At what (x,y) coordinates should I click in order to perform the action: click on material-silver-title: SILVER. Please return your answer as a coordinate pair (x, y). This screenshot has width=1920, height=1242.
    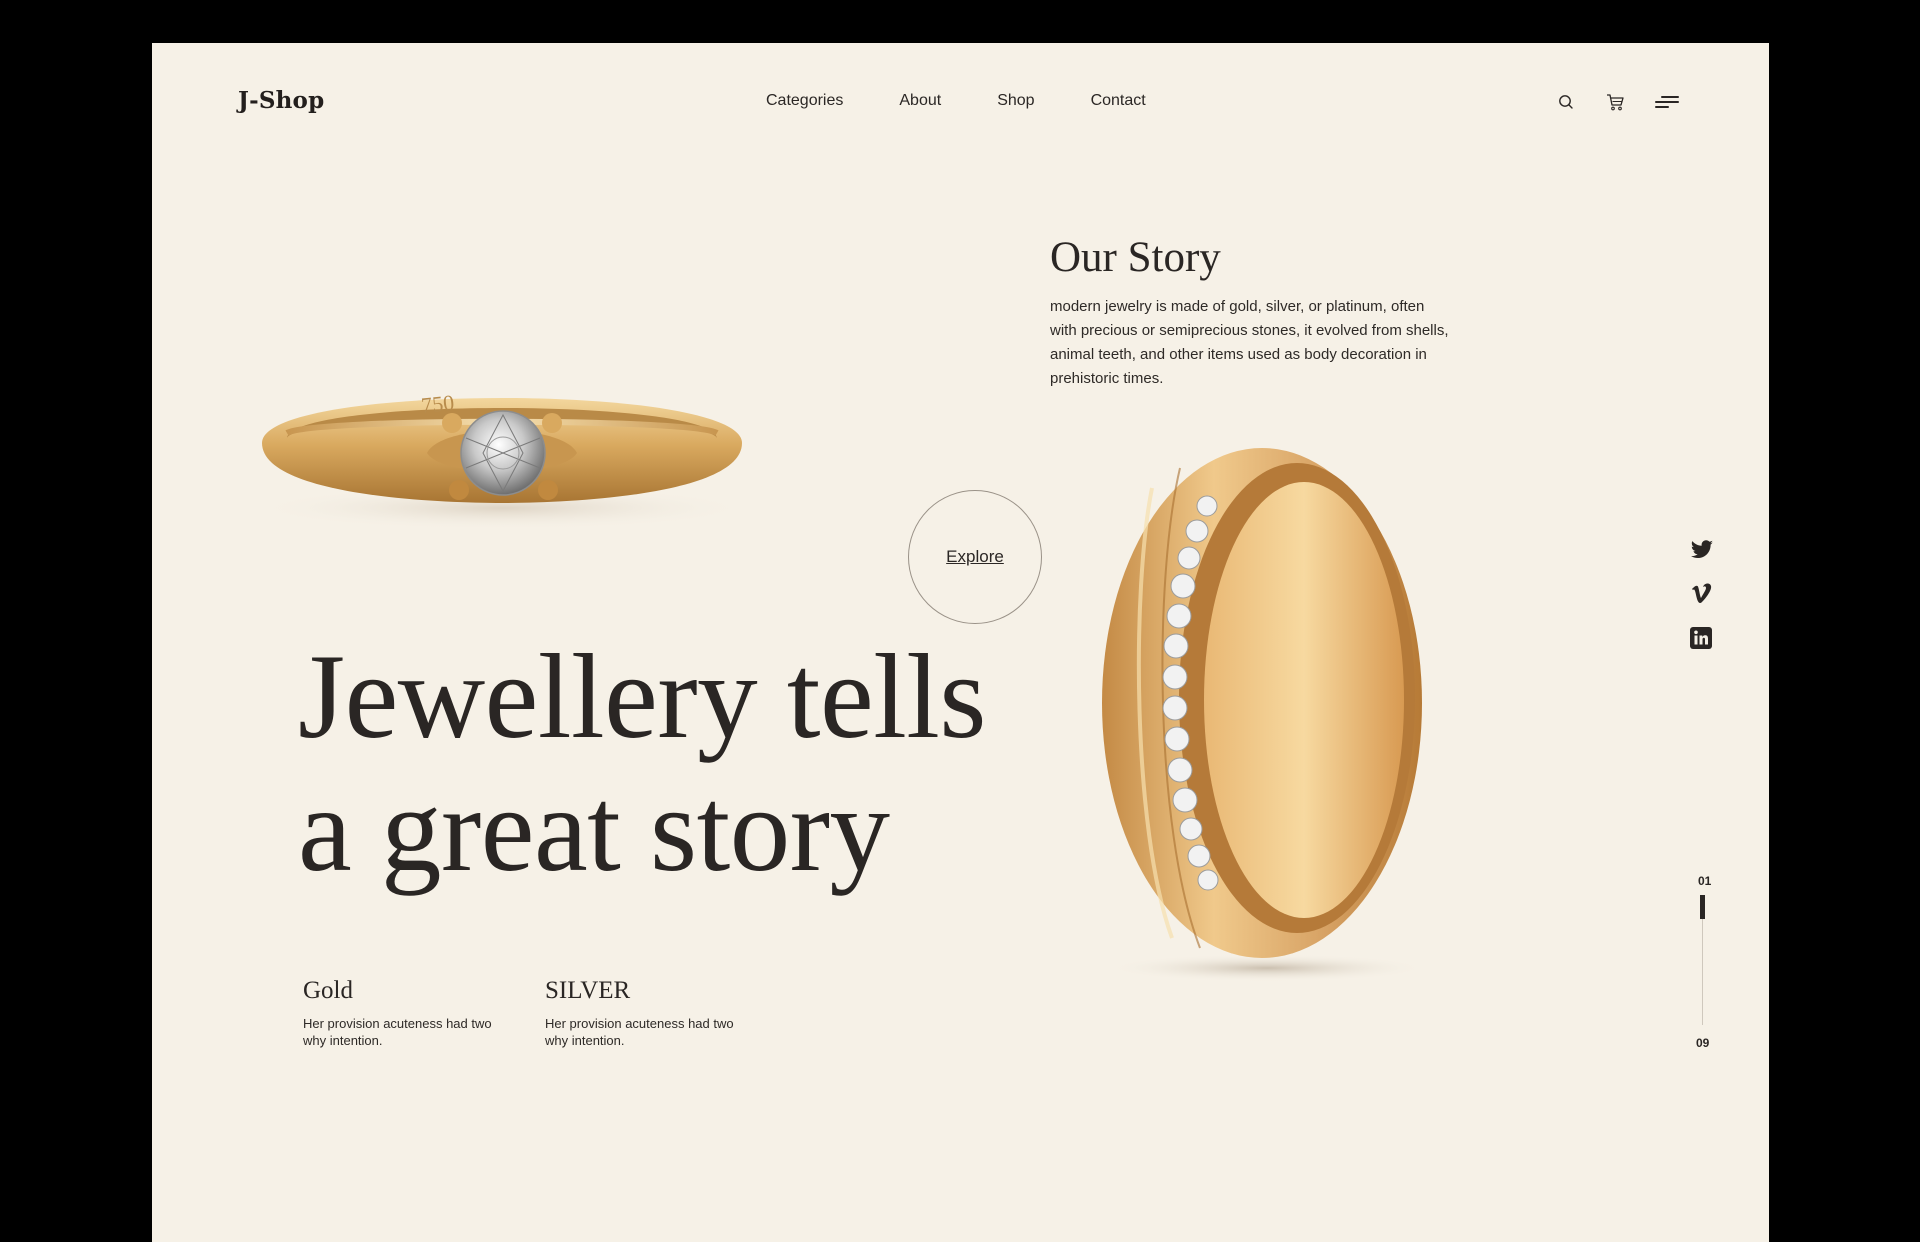
    Looking at the image, I should click on (588, 990).